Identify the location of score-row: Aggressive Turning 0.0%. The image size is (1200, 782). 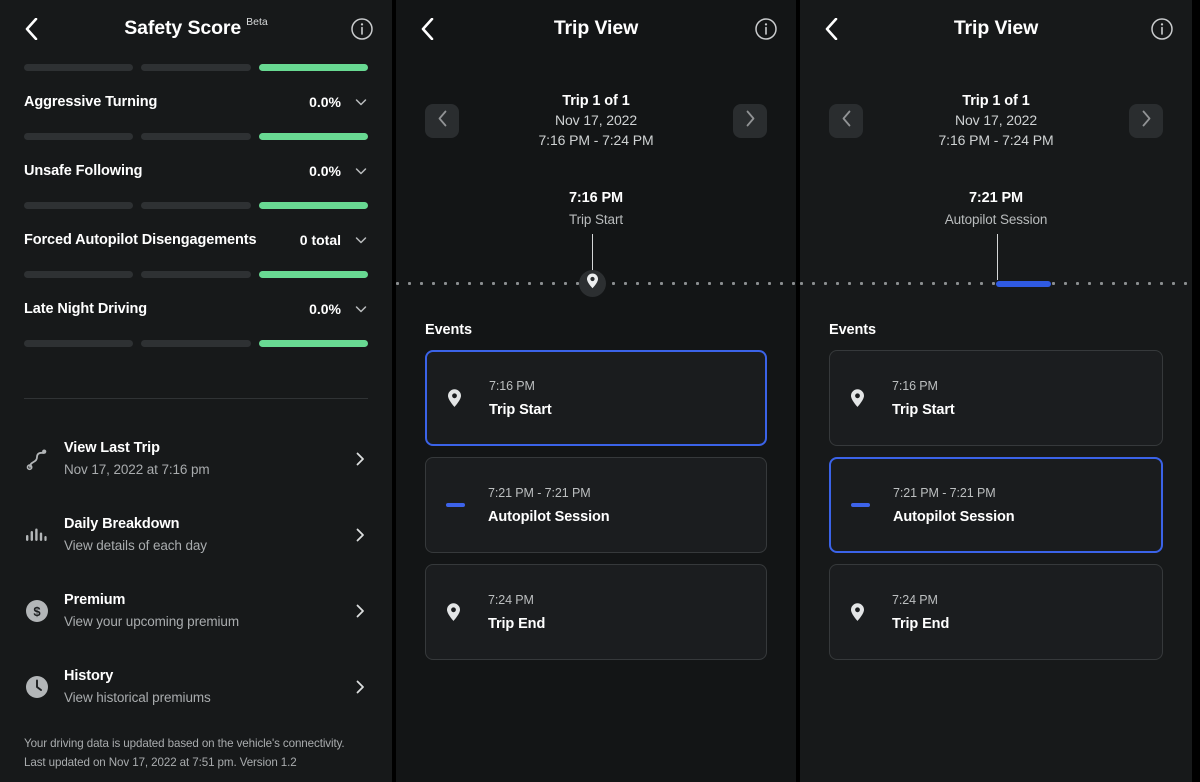
(196, 102).